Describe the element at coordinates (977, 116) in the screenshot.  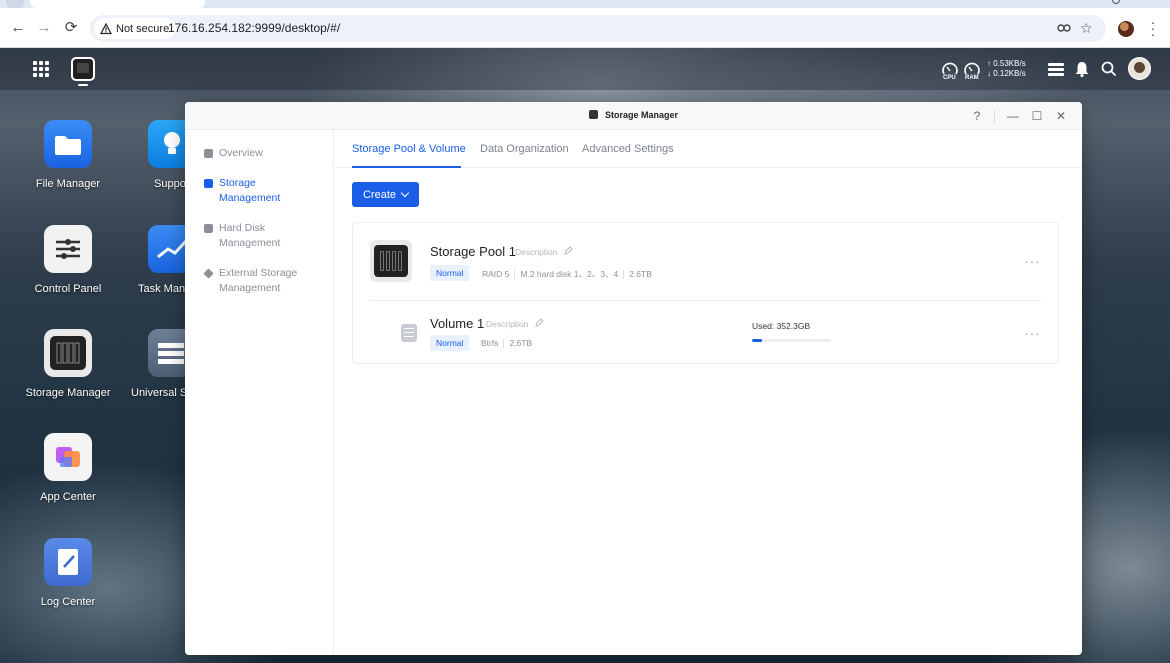
I see `help-button: ?` at that location.